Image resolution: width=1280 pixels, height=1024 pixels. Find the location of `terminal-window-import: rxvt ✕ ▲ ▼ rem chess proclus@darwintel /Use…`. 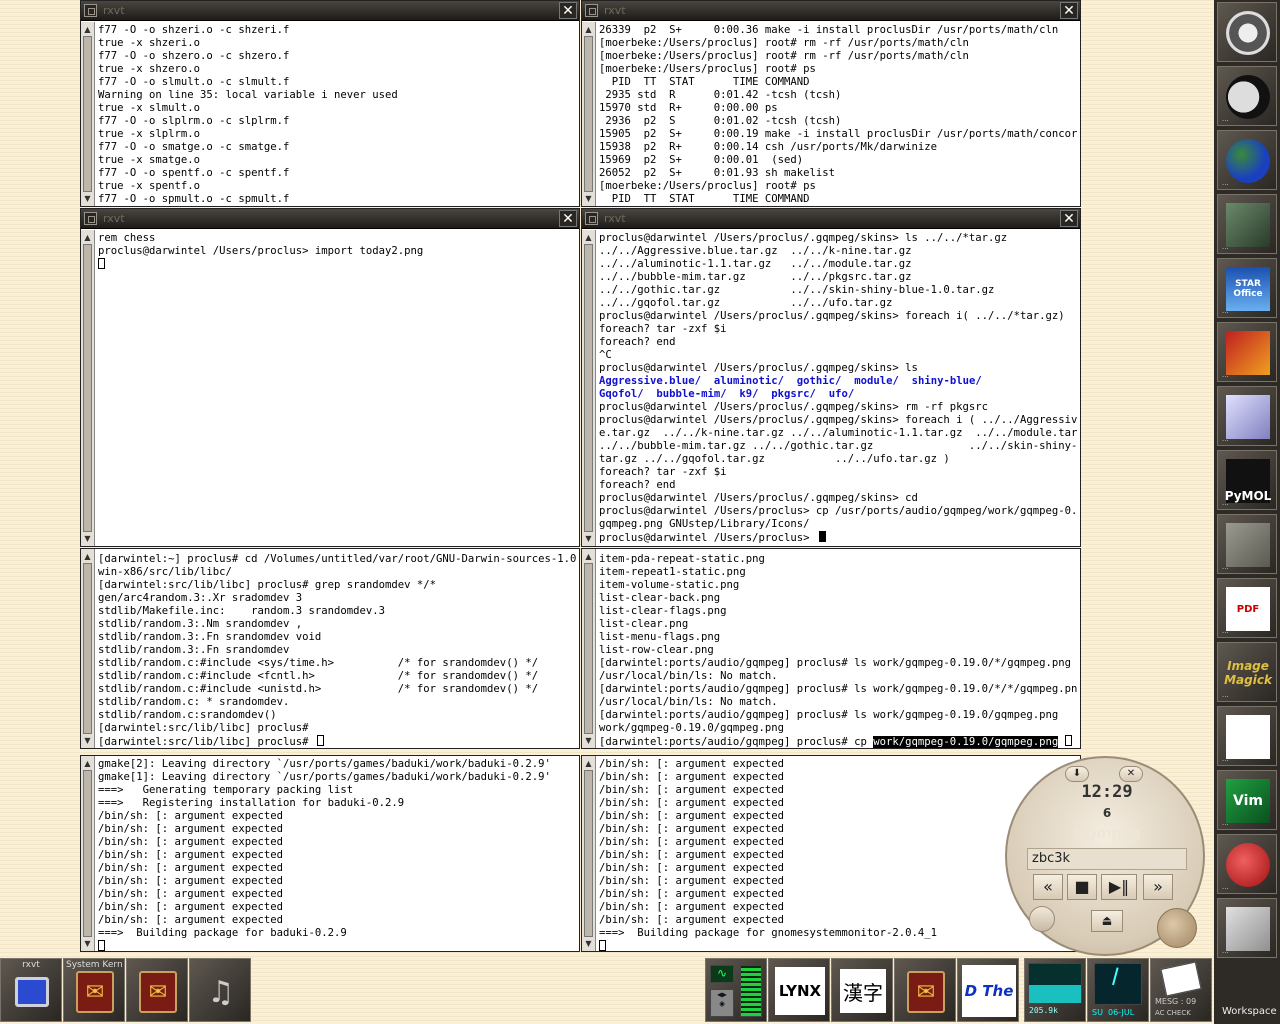

terminal-window-import: rxvt ✕ ▲ ▼ rem chess proclus@darwintel /Use… is located at coordinates (330, 377).